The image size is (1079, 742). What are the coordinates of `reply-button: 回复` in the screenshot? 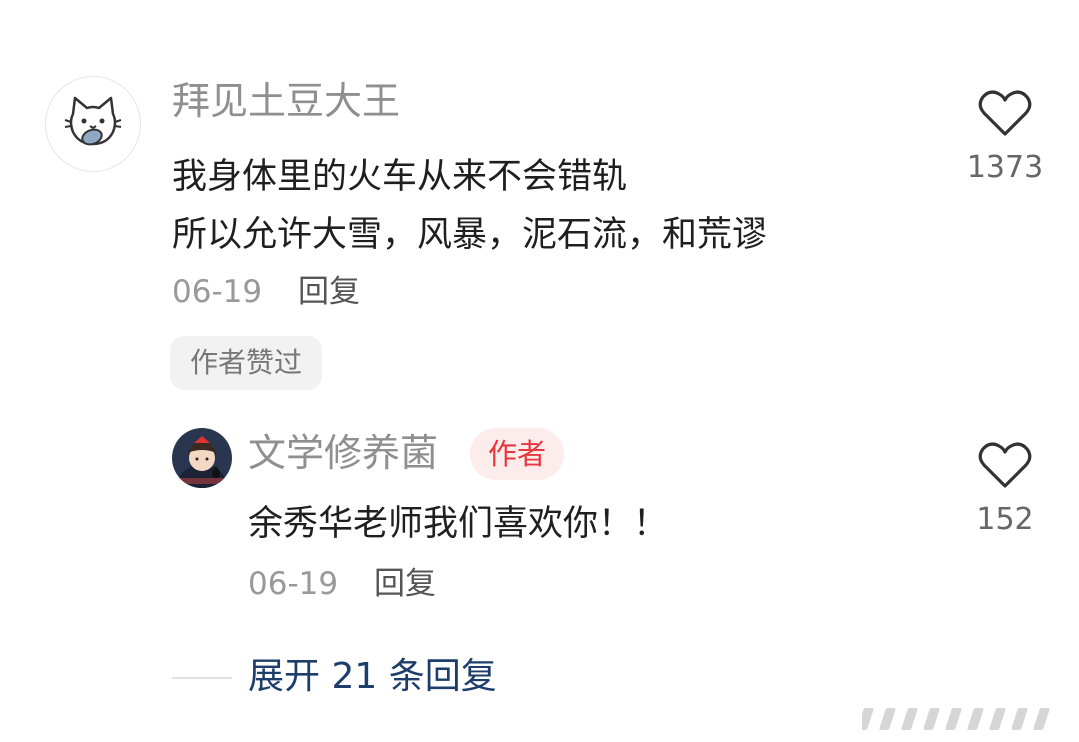 It's located at (329, 292).